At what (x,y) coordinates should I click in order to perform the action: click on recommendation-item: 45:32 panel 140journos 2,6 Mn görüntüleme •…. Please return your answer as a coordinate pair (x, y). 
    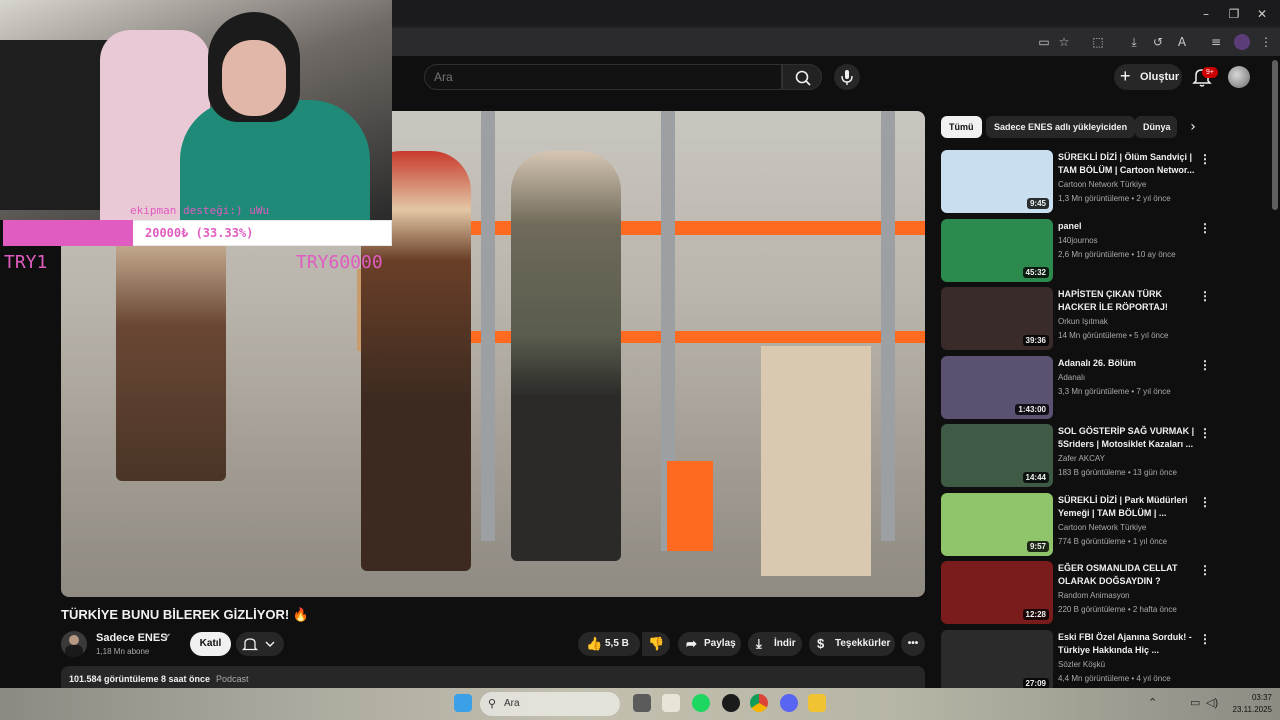
    Looking at the image, I should click on (1091, 251).